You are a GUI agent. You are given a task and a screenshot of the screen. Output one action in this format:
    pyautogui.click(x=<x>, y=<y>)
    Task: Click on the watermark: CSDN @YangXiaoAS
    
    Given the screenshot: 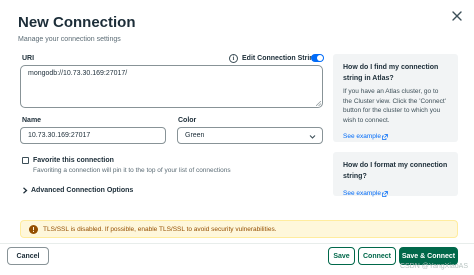 What is the action you would take?
    pyautogui.click(x=433, y=266)
    